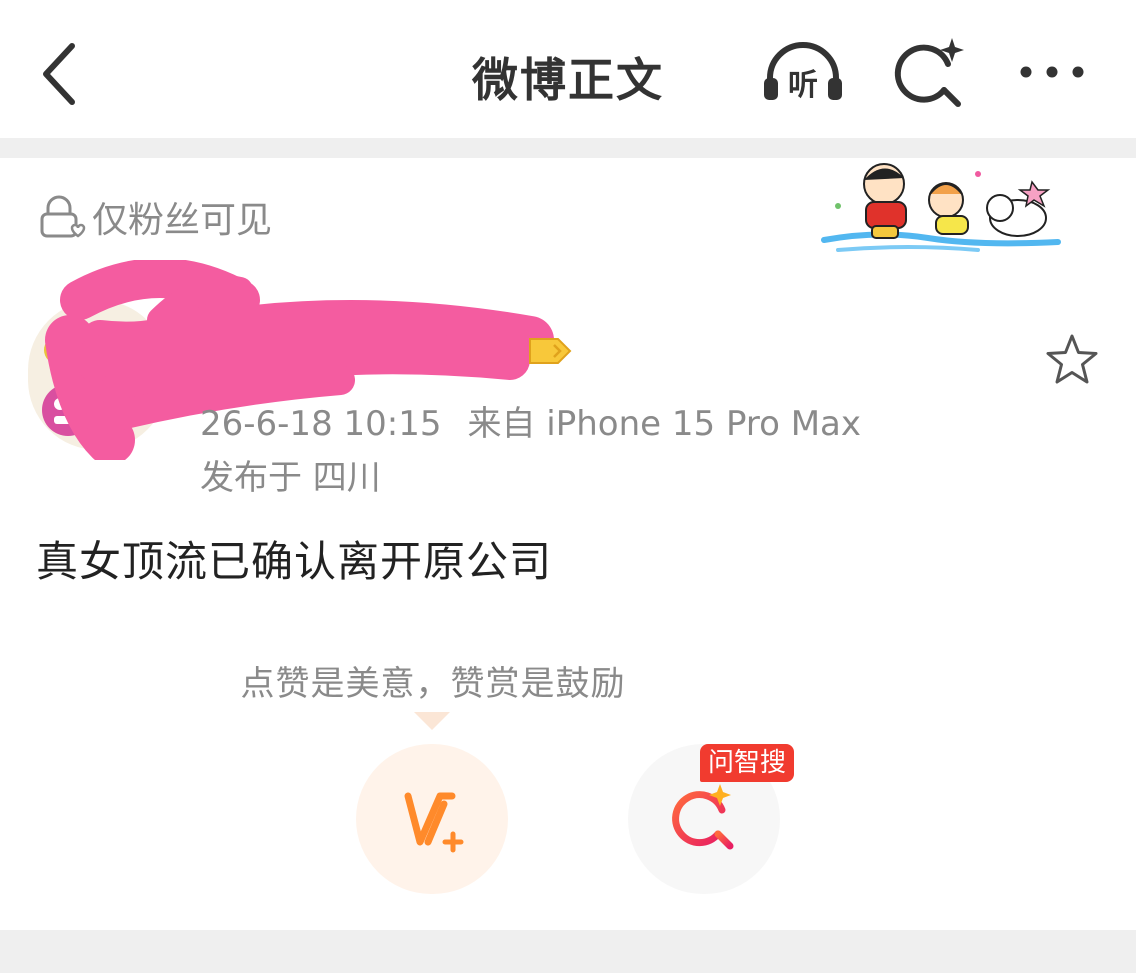  Describe the element at coordinates (803, 85) in the screenshot. I see `listen-label: 听` at that location.